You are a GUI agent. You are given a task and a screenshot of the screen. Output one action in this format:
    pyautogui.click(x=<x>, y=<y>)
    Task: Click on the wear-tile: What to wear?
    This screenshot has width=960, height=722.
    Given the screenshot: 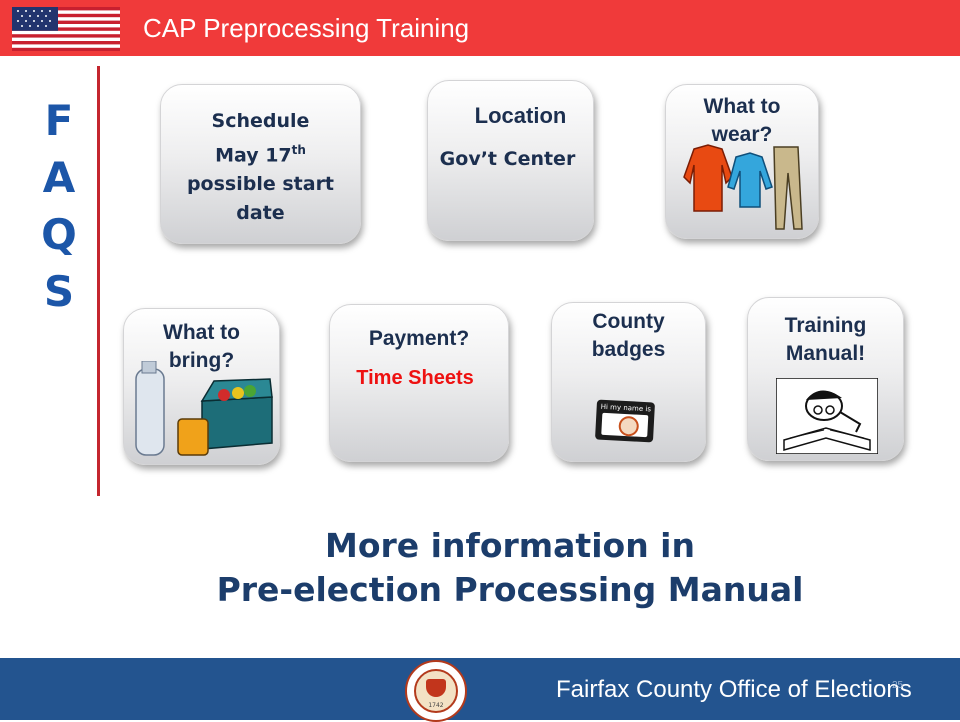 What is the action you would take?
    pyautogui.click(x=742, y=161)
    